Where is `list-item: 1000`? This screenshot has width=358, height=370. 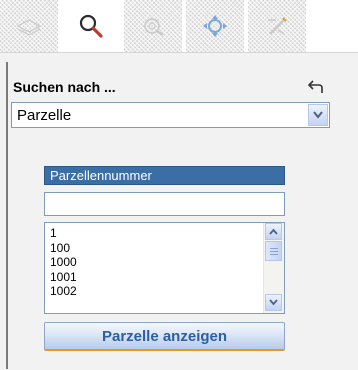 list-item: 1000 is located at coordinates (63, 262).